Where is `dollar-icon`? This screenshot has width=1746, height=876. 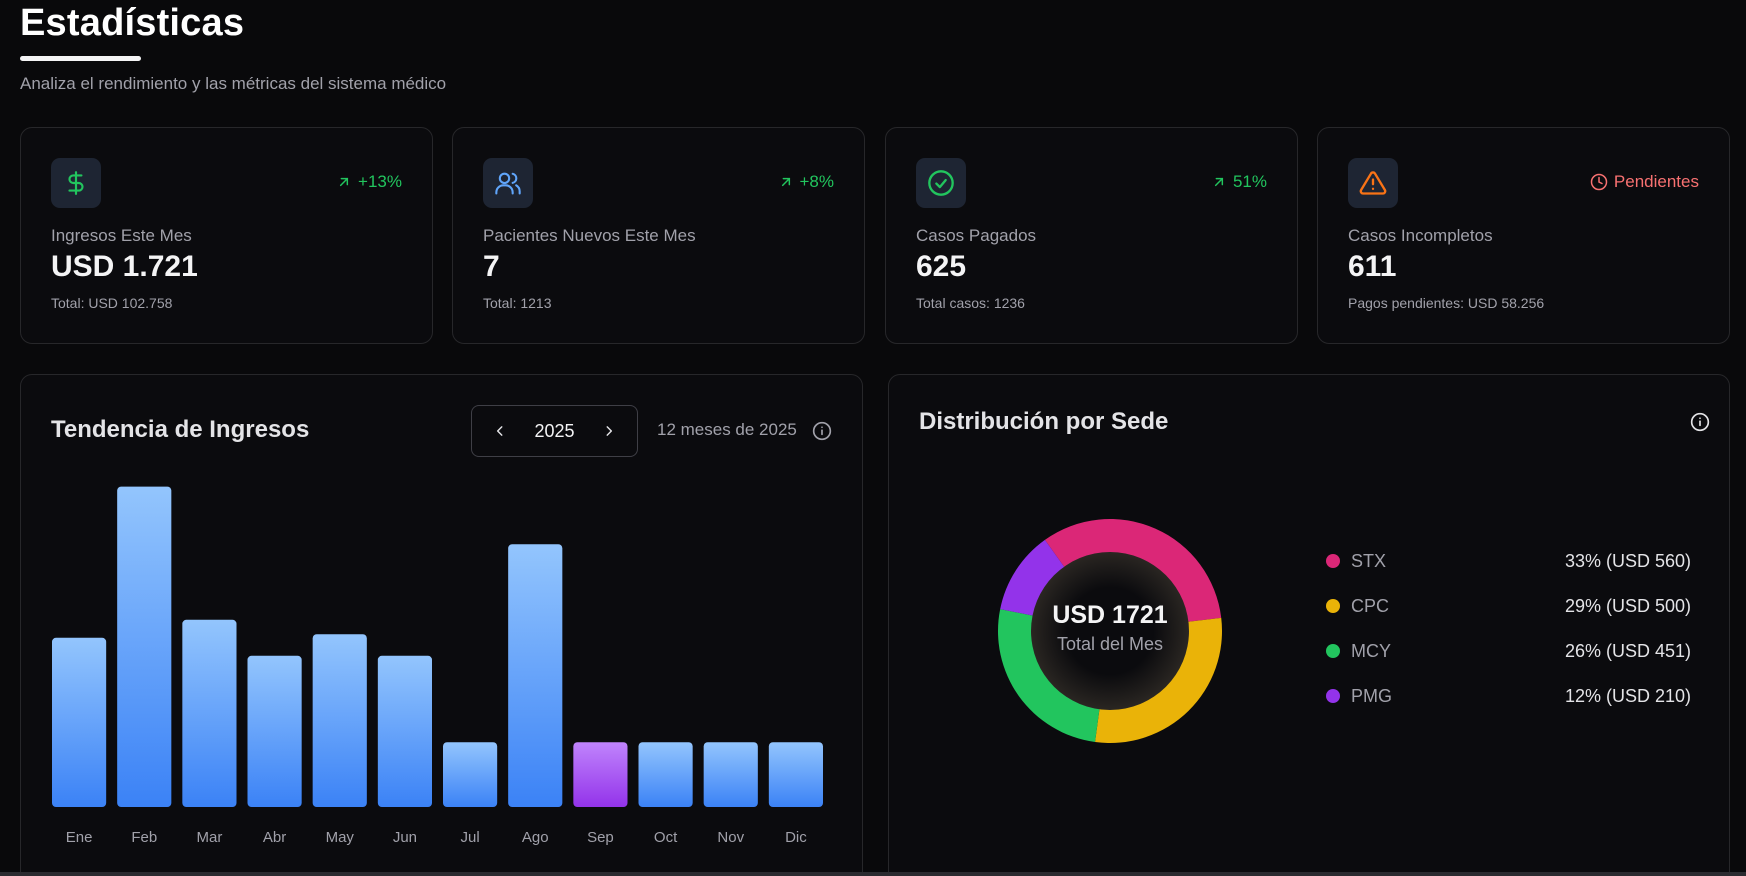 dollar-icon is located at coordinates (76, 183).